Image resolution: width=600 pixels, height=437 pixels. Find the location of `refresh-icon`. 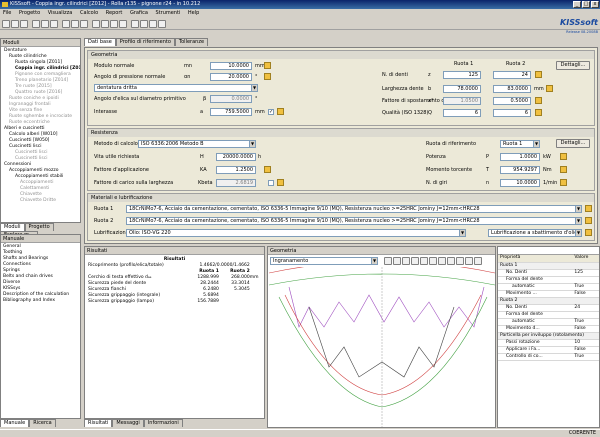

refresh-icon is located at coordinates (153, 24).